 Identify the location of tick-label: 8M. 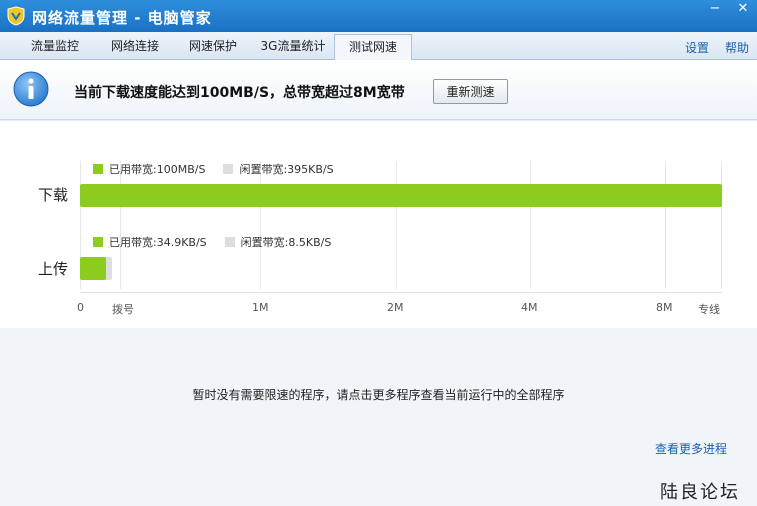
(664, 307).